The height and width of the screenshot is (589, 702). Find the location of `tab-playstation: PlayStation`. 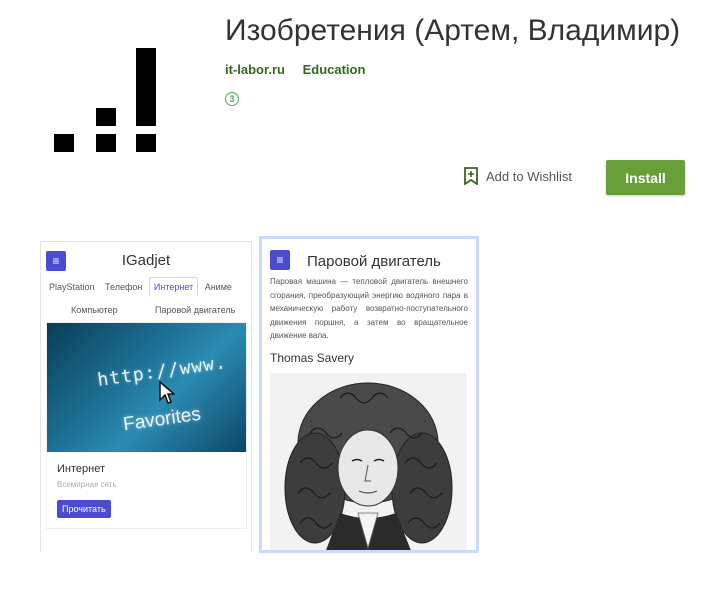

tab-playstation: PlayStation is located at coordinates (72, 287).